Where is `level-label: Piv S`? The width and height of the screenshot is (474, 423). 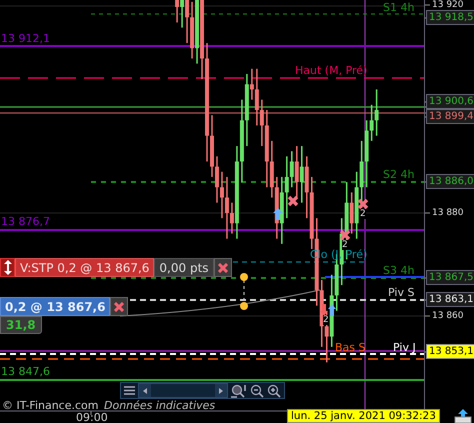 level-label: Piv S is located at coordinates (401, 292).